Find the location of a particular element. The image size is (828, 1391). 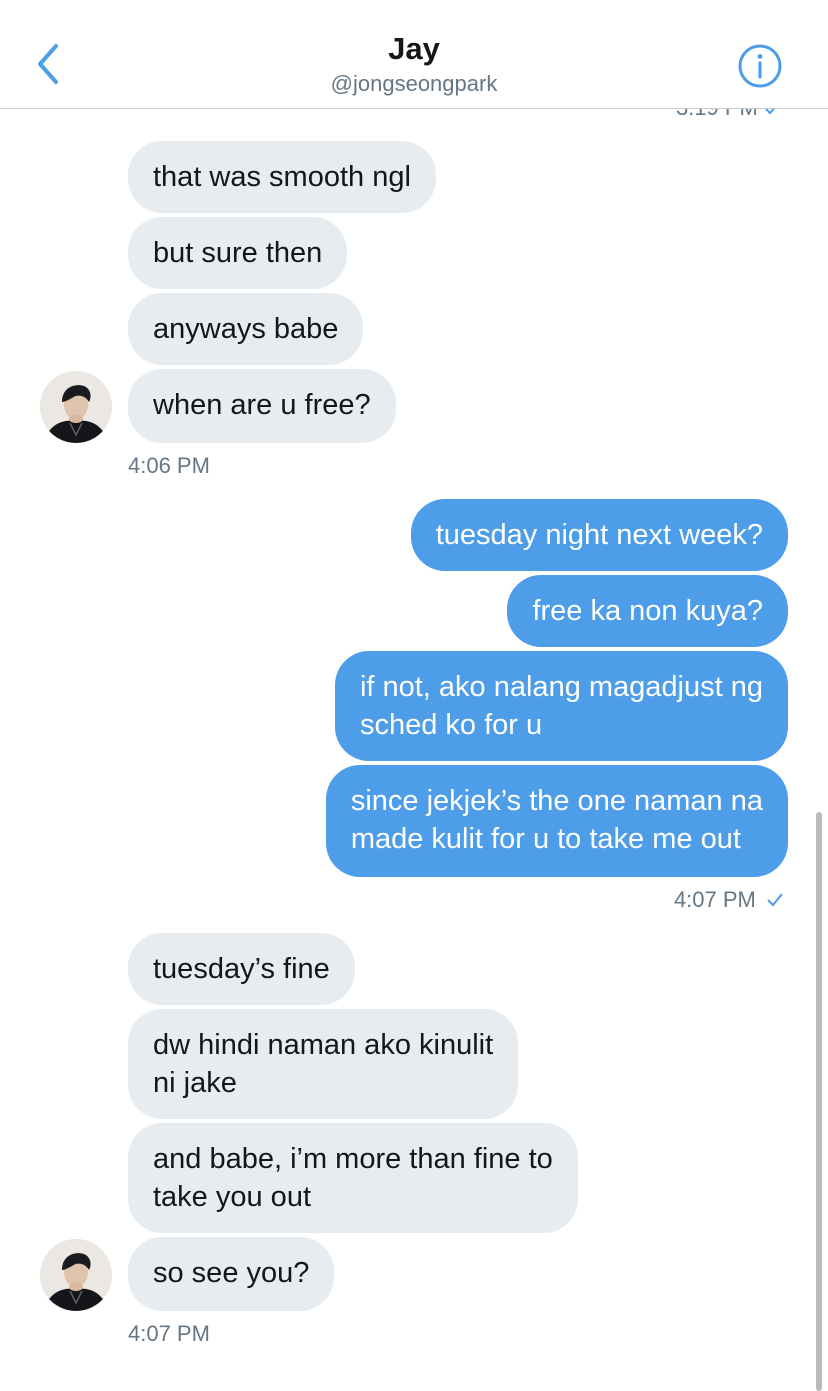

message-bubble-incoming: that was smooth ngl is located at coordinates (282, 177).